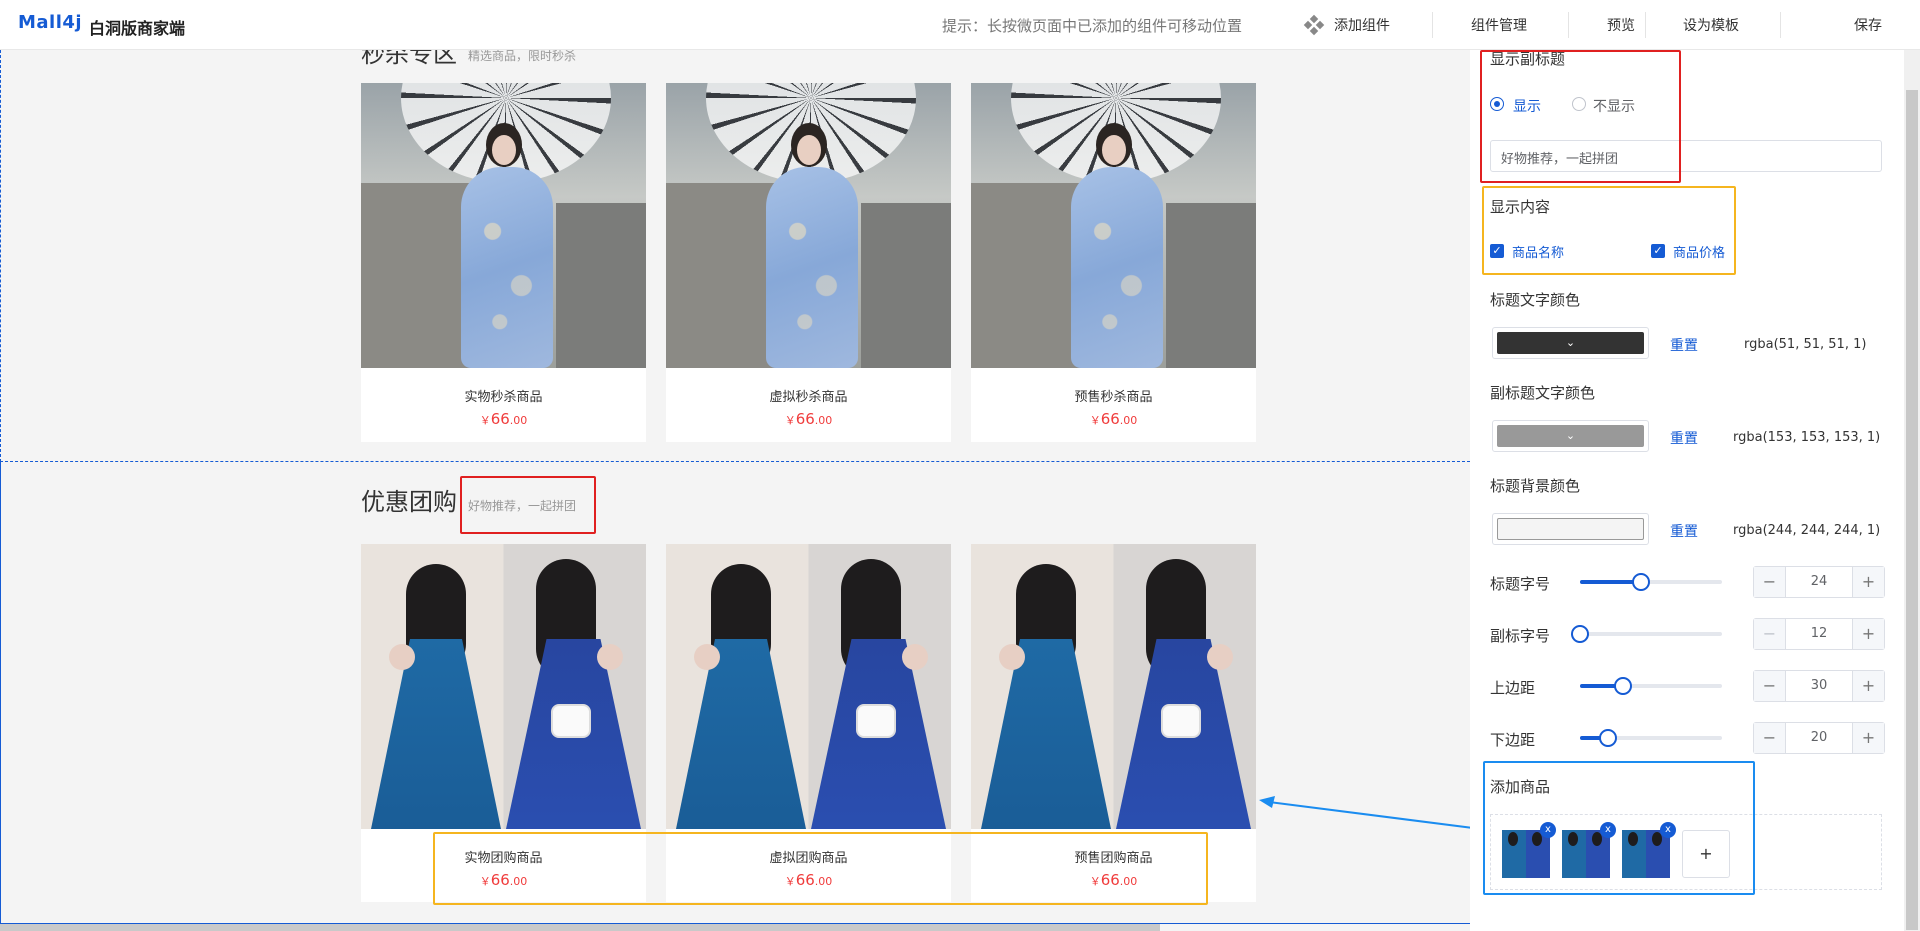  I want to click on subtitle-color-picker: ⌄, so click(1570, 436).